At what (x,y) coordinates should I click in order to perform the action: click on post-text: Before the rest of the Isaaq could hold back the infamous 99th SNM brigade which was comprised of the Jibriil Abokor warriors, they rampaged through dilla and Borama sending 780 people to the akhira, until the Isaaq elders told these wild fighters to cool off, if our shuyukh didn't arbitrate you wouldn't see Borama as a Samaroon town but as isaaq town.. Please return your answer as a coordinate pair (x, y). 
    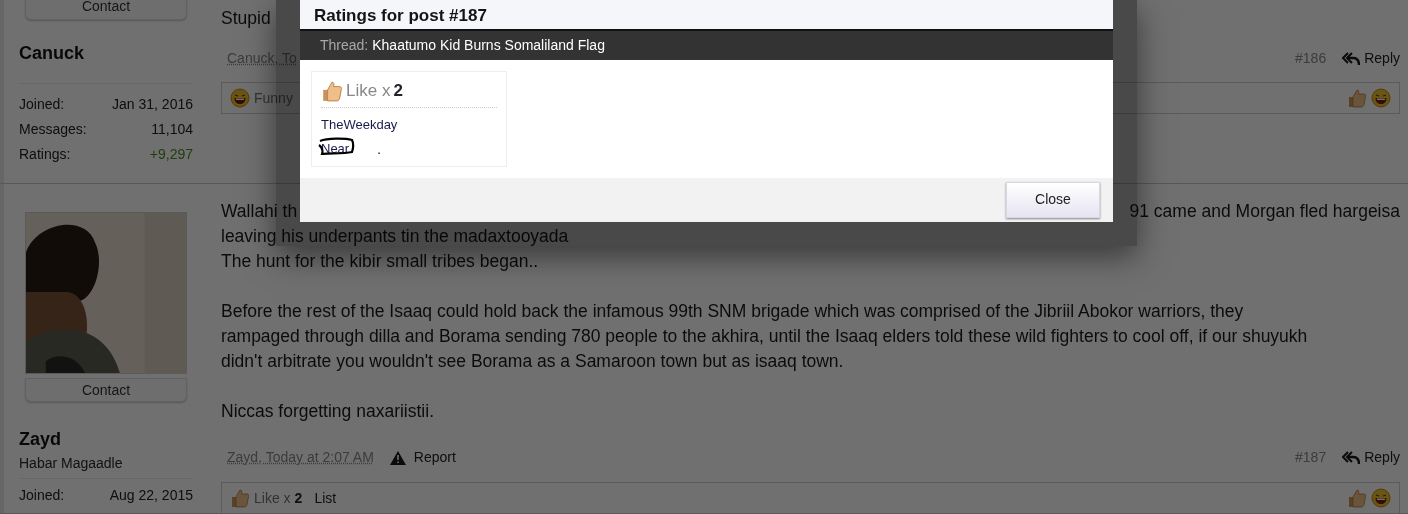
    Looking at the image, I should click on (764, 336).